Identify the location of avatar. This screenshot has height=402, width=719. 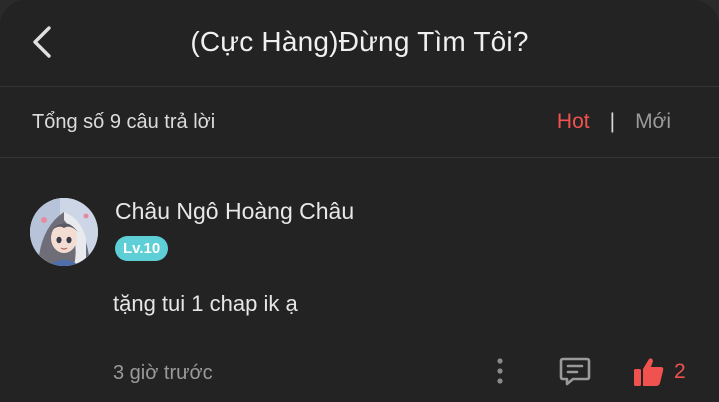
(64, 232).